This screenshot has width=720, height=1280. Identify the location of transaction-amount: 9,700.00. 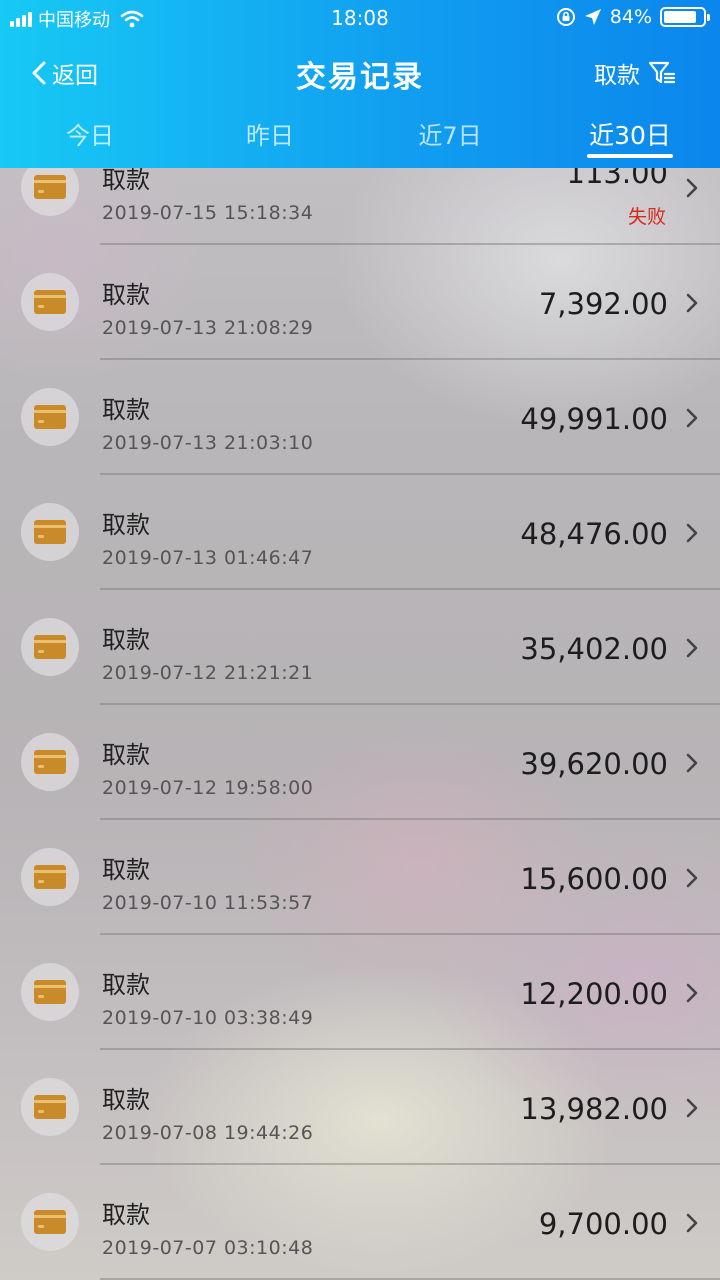
(603, 1224).